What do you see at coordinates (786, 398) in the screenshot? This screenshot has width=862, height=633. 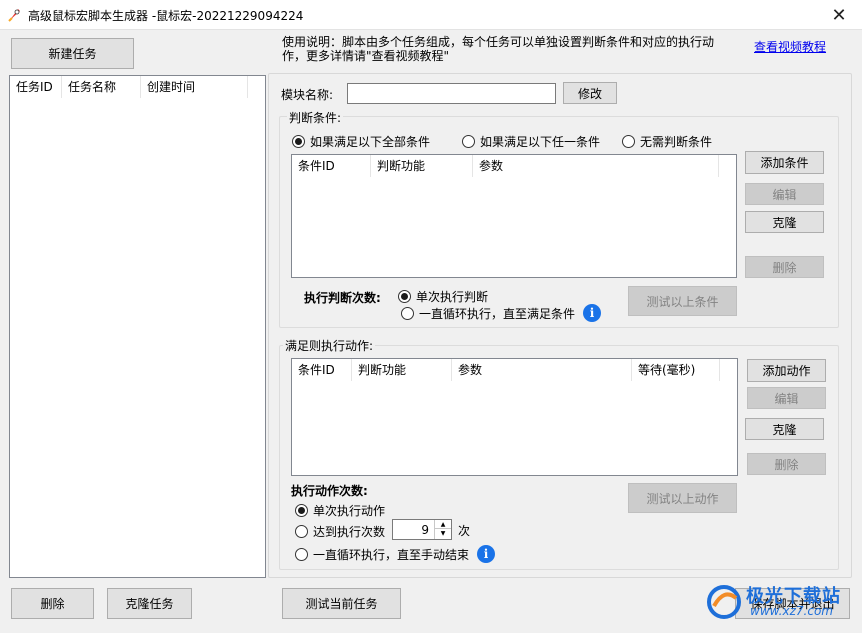 I see `edit-action-button: 编辑` at bounding box center [786, 398].